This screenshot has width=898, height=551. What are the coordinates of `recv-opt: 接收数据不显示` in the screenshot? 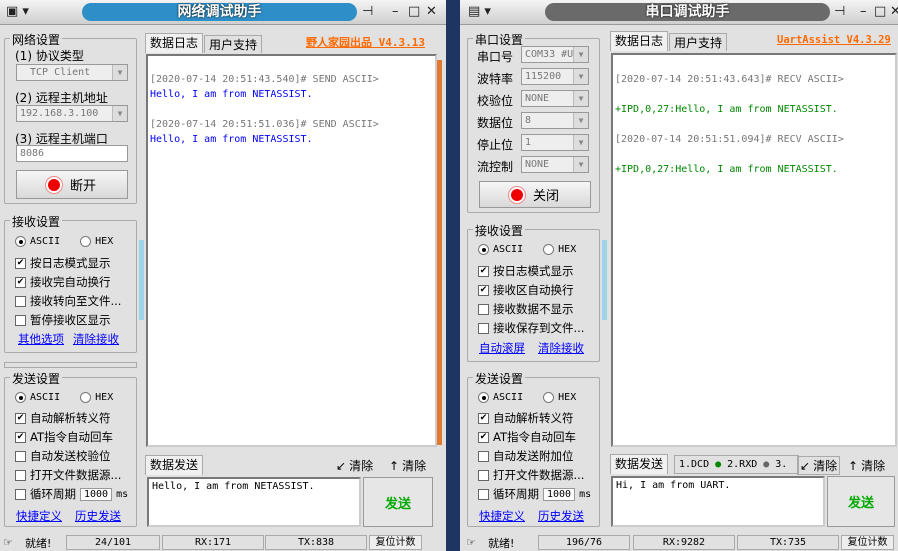 It's located at (526, 309).